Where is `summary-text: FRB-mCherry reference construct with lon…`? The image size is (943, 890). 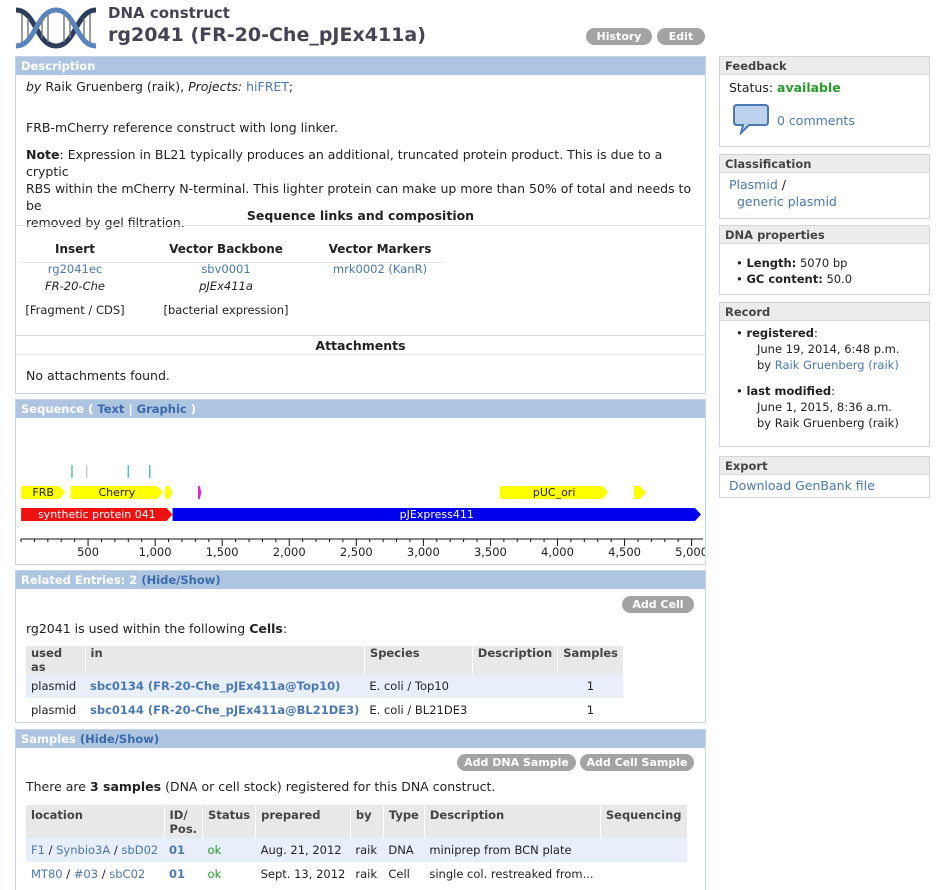
summary-text: FRB-mCherry reference construct with lon… is located at coordinates (182, 127).